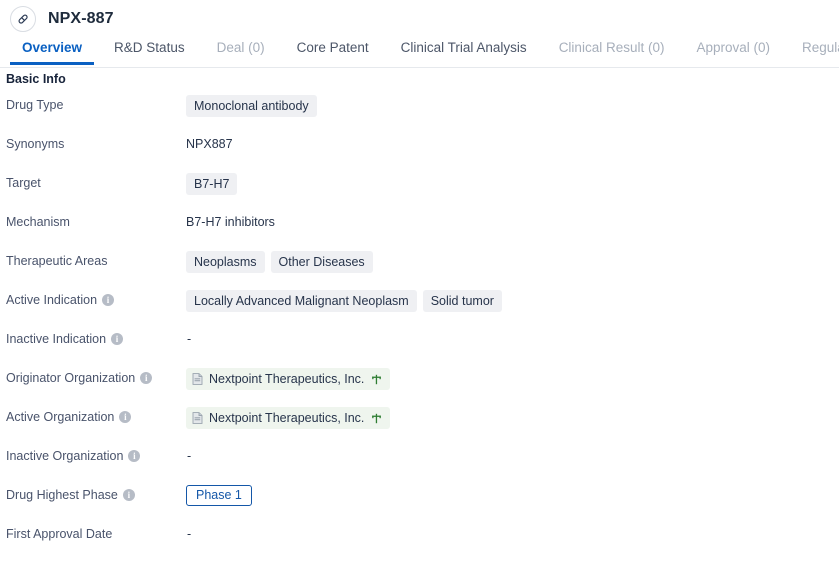  I want to click on field-value-mechanism: B7-H7 inhibitors, so click(512, 222).